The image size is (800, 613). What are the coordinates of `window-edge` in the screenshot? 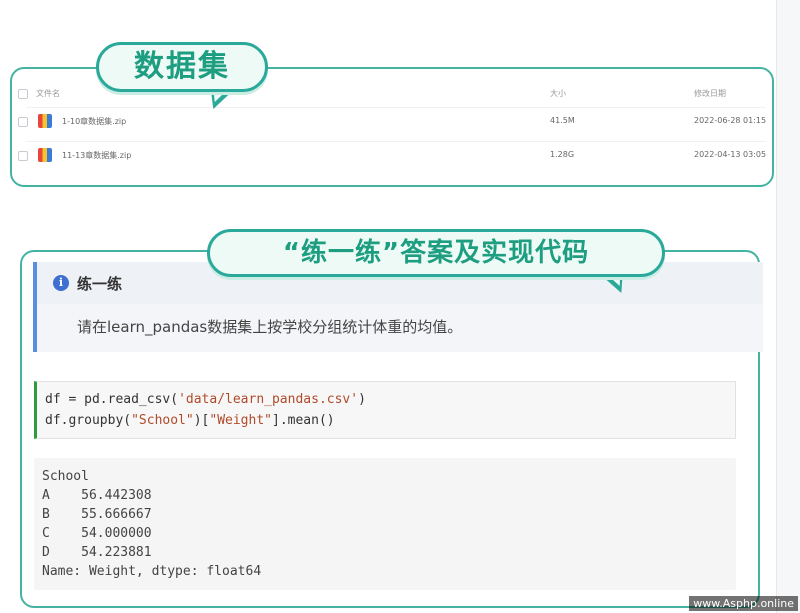 It's located at (788, 306).